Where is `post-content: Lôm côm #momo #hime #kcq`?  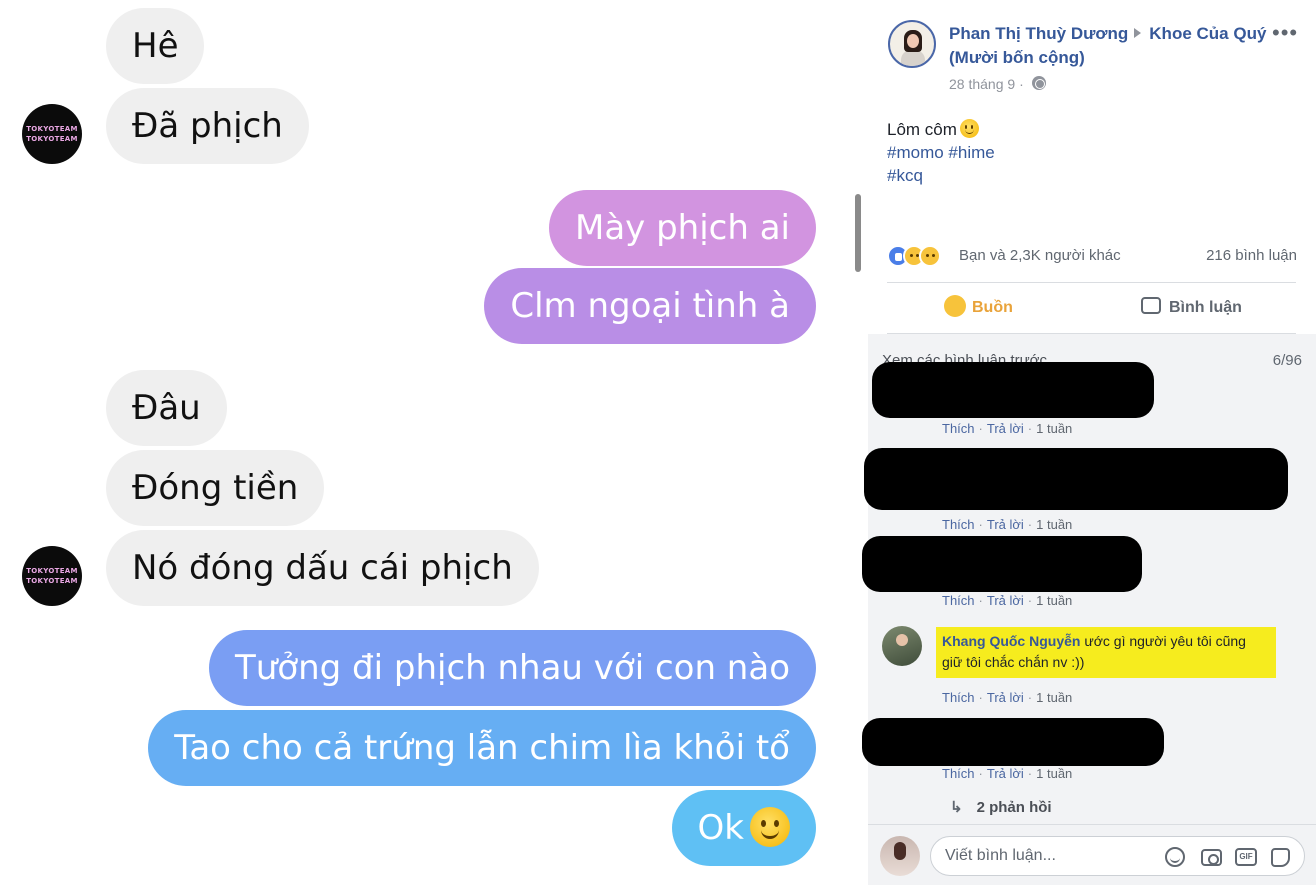 post-content: Lôm côm #momo #hime #kcq is located at coordinates (941, 152).